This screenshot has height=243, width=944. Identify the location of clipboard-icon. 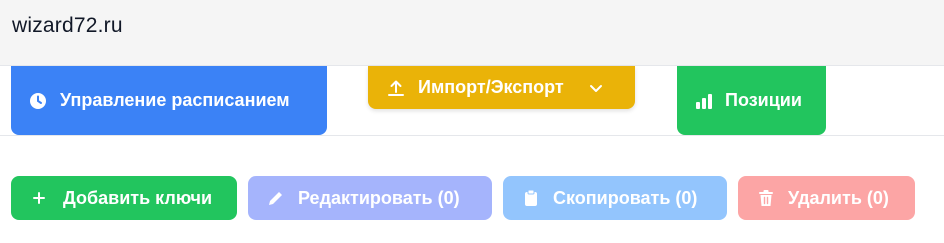
(531, 198).